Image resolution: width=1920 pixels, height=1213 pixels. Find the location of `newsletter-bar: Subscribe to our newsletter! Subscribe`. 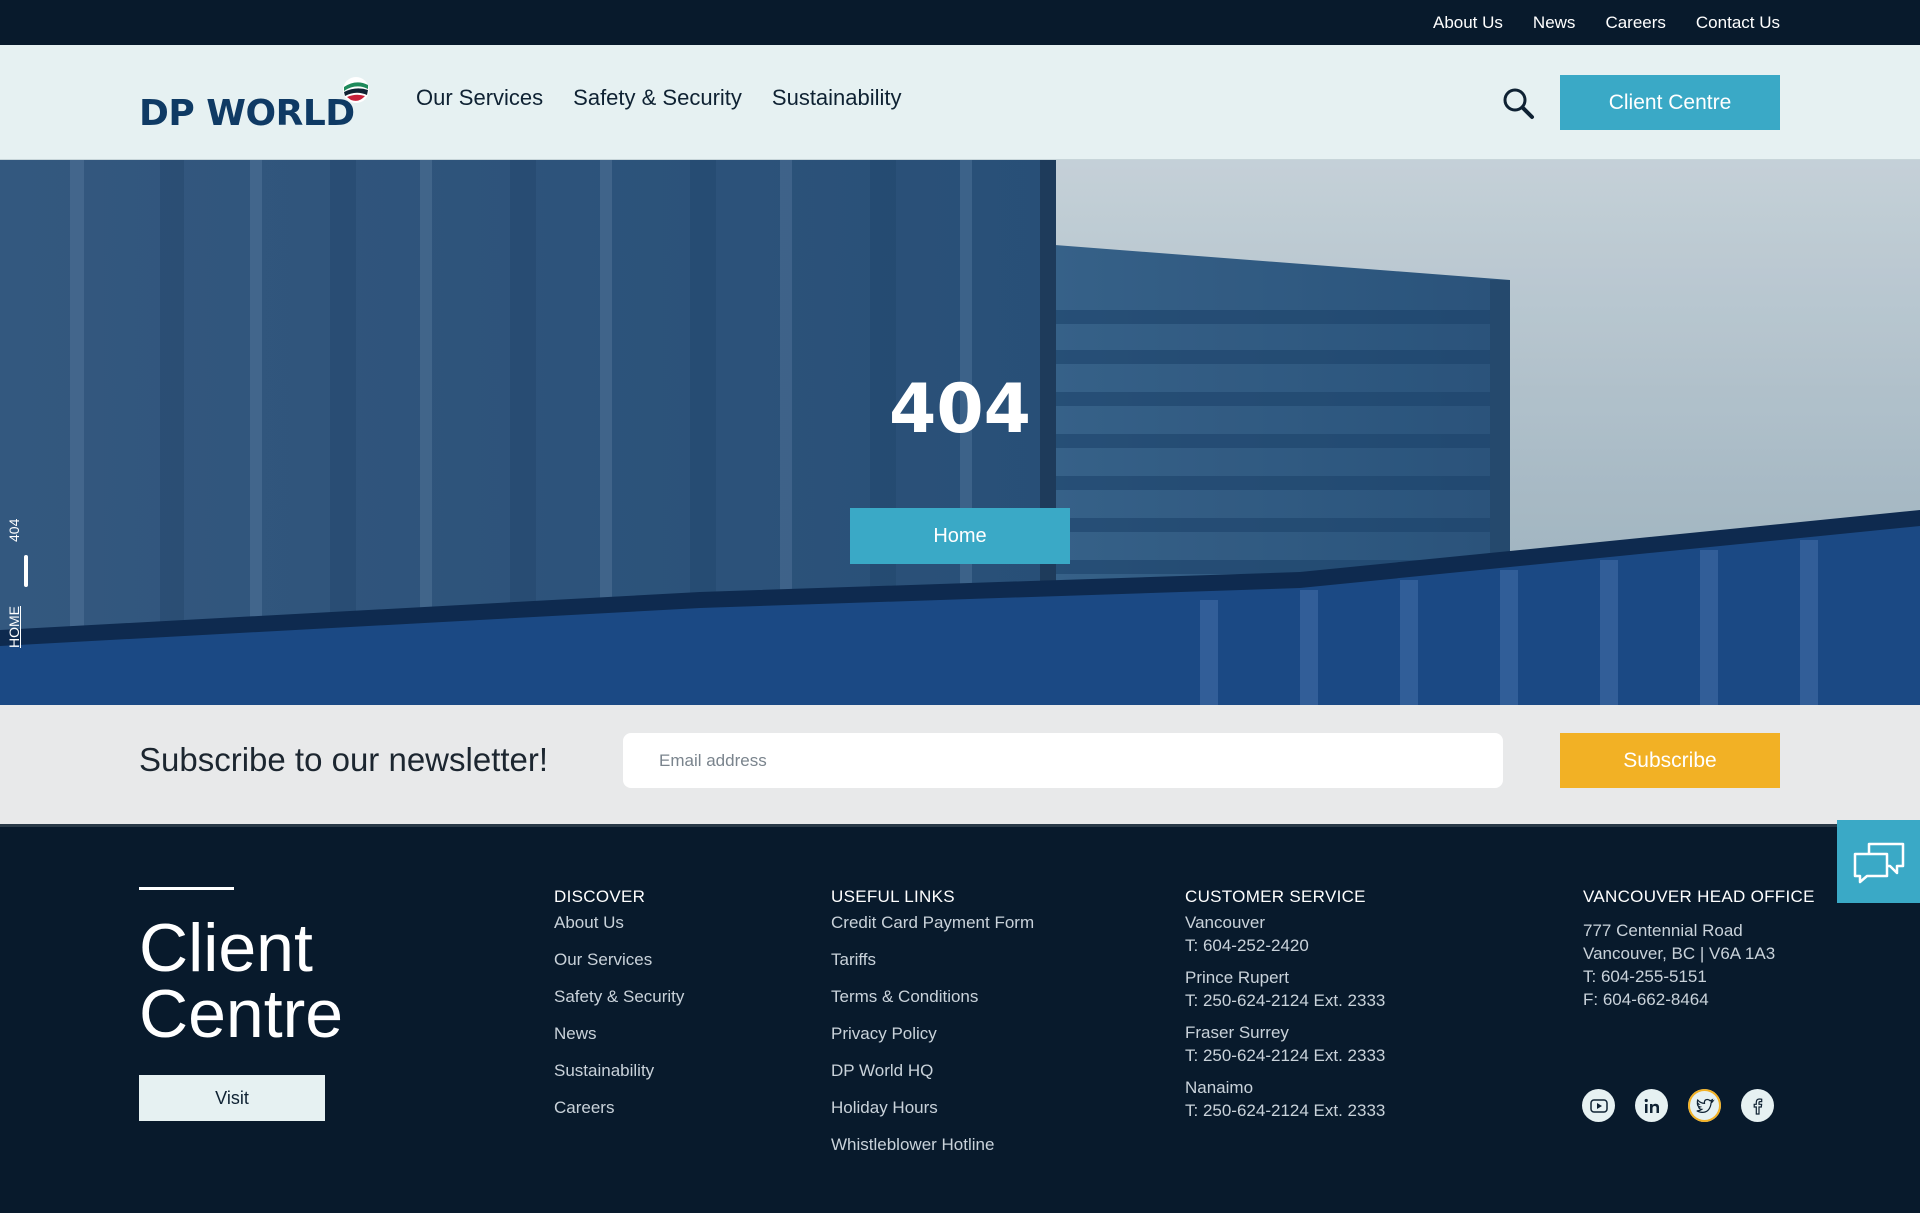

newsletter-bar: Subscribe to our newsletter! Subscribe is located at coordinates (960, 766).